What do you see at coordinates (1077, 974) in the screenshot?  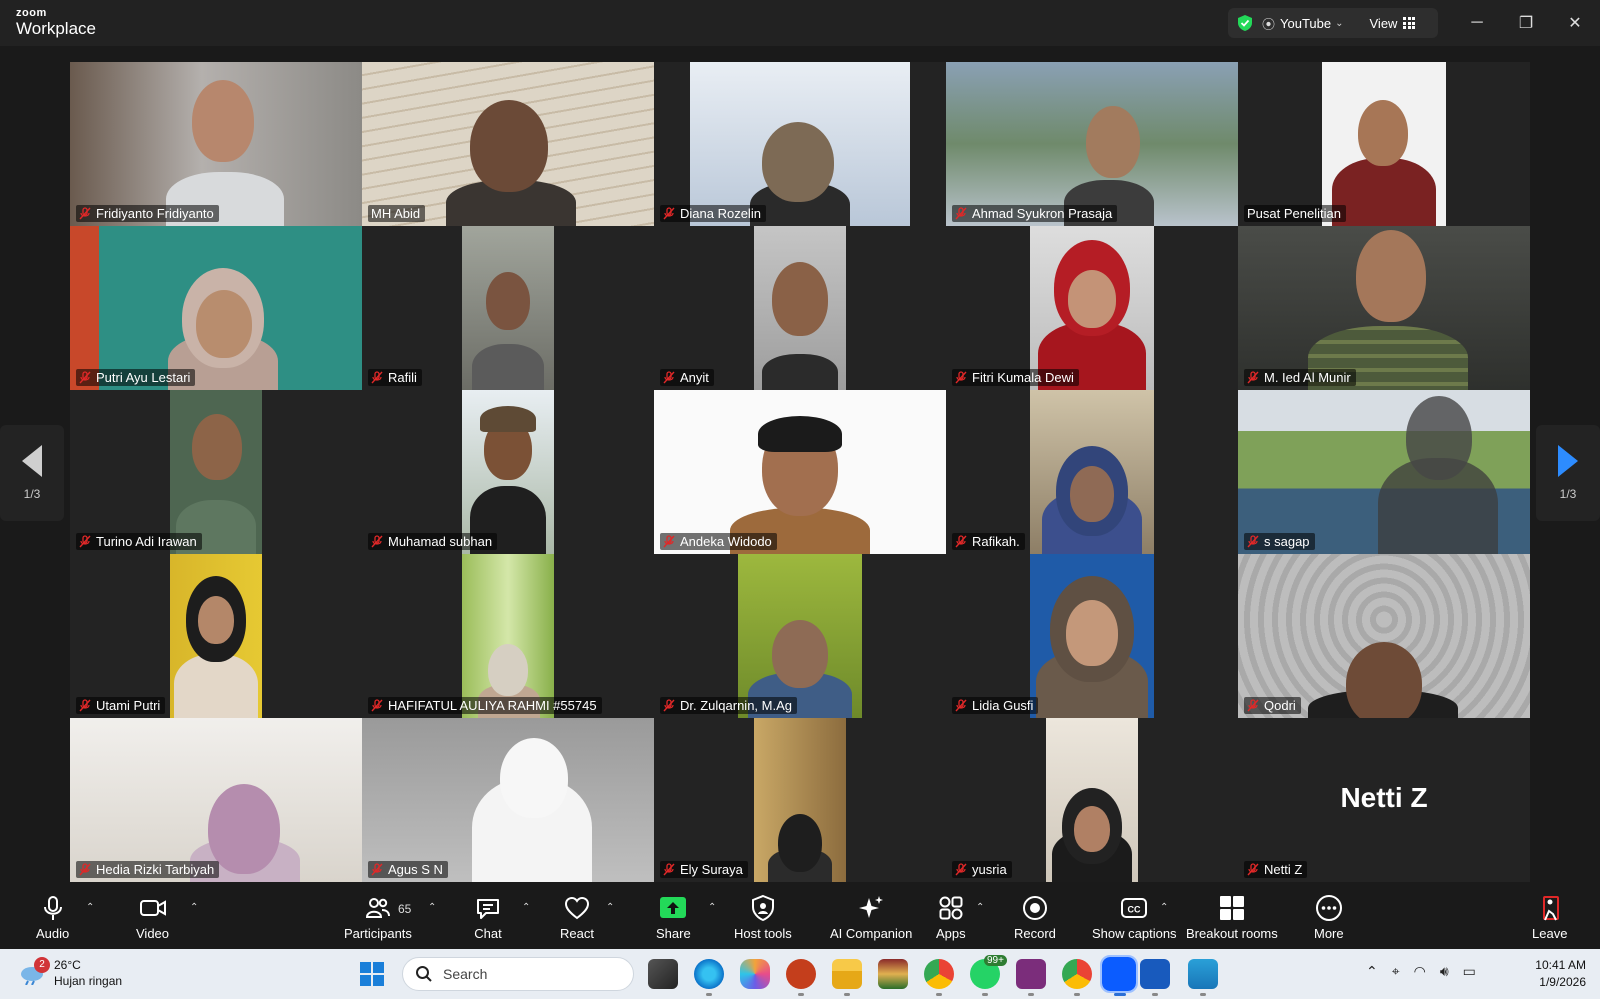 I see `chrome-profile-icon` at bounding box center [1077, 974].